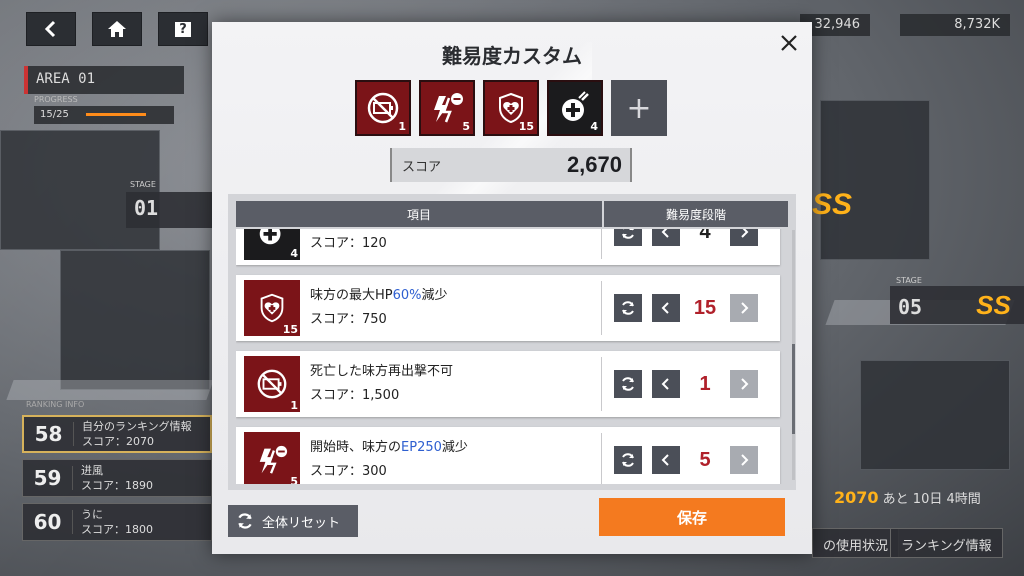 This screenshot has width=1024, height=576. I want to click on stage-01: 01, so click(171, 210).